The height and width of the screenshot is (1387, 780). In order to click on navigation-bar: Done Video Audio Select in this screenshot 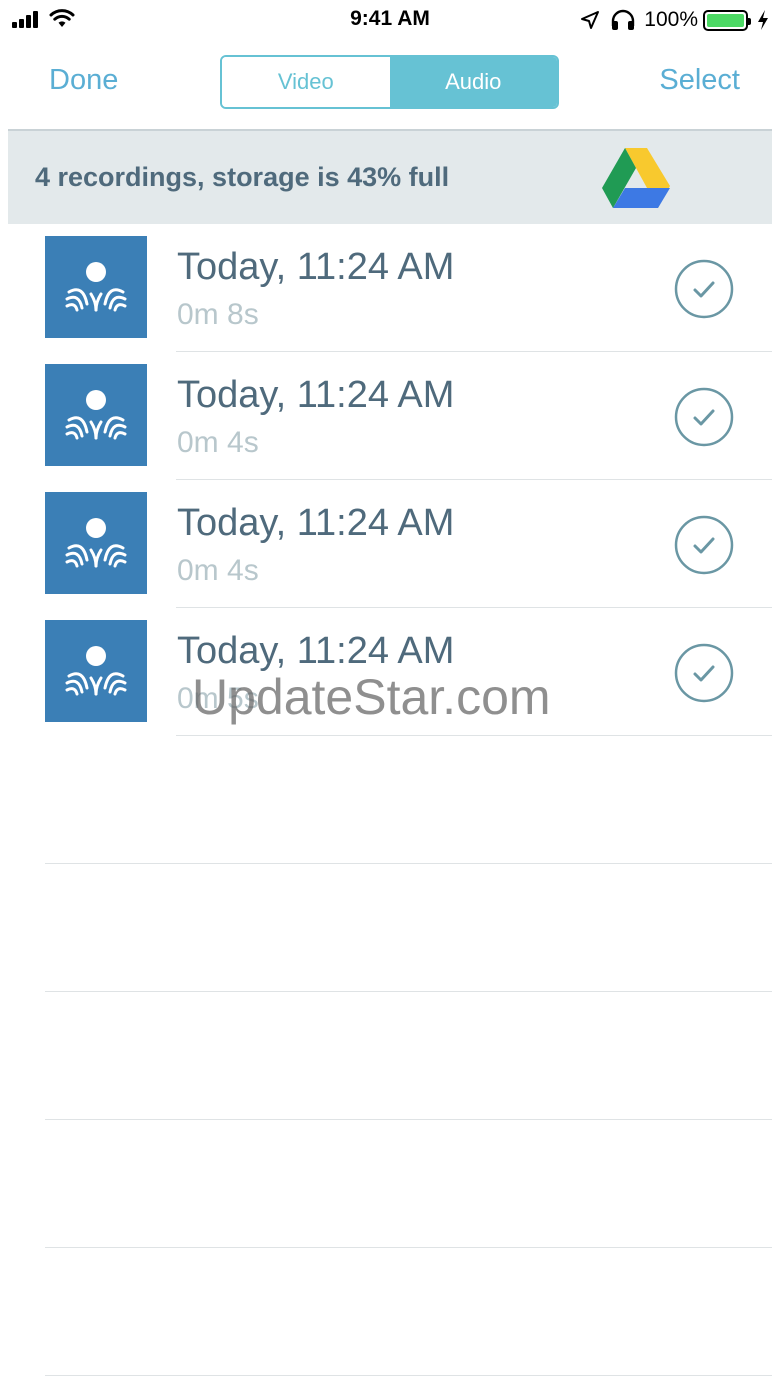, I will do `click(390, 84)`.